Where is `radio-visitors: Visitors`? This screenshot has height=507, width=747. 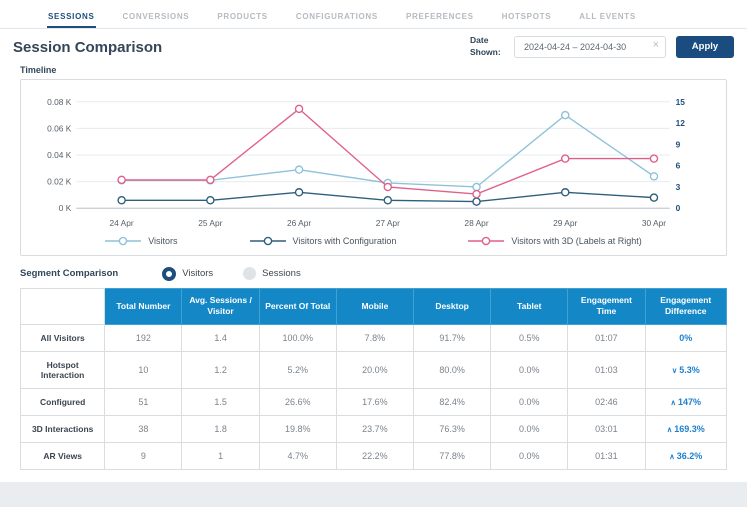
radio-visitors: Visitors is located at coordinates (188, 273).